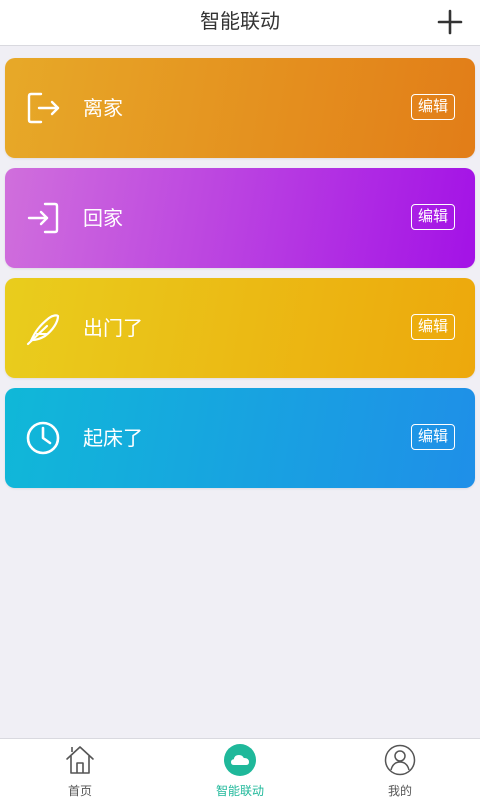 The image size is (480, 800). What do you see at coordinates (103, 218) in the screenshot?
I see `scene-label: 回家` at bounding box center [103, 218].